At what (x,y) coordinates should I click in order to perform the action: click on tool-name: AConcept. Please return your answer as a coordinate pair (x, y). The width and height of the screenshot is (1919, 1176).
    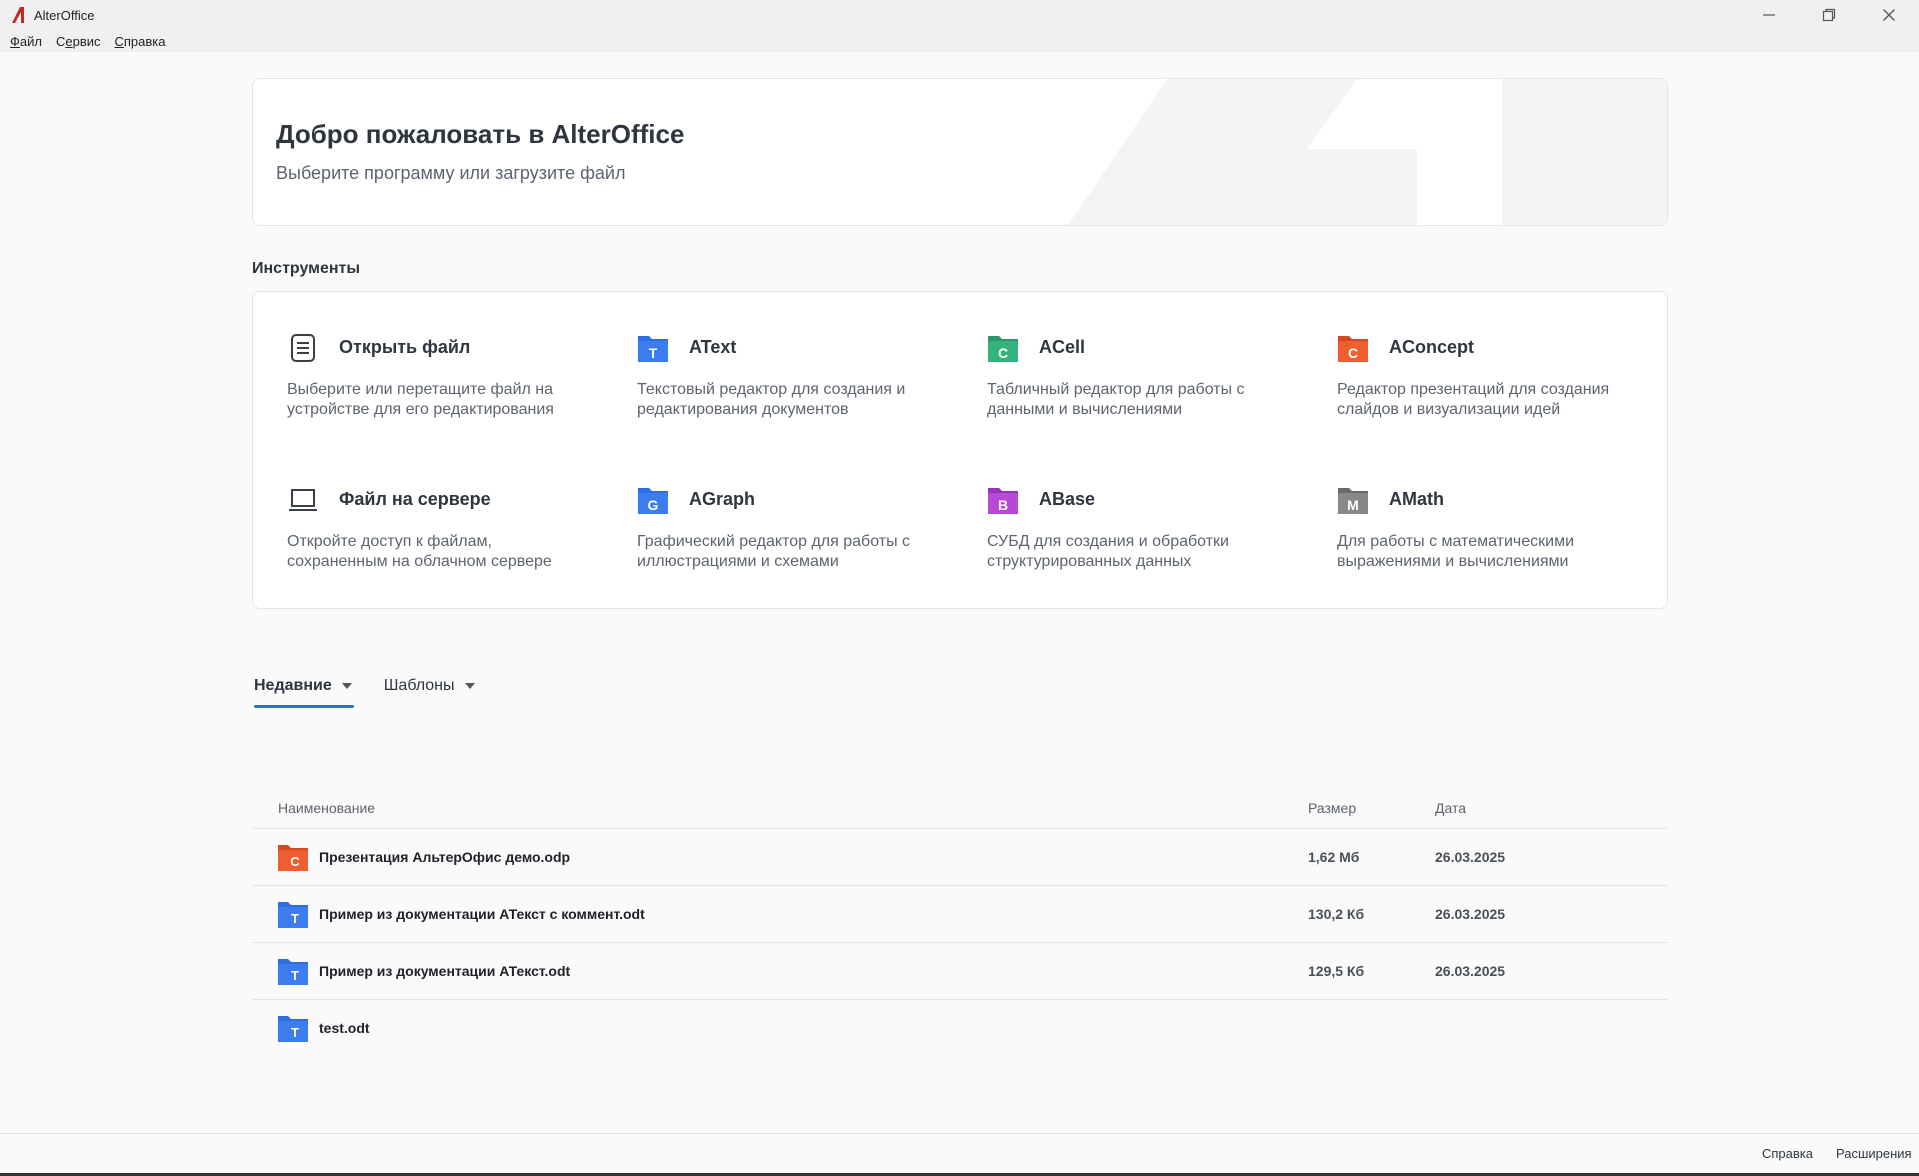
    Looking at the image, I should click on (1431, 347).